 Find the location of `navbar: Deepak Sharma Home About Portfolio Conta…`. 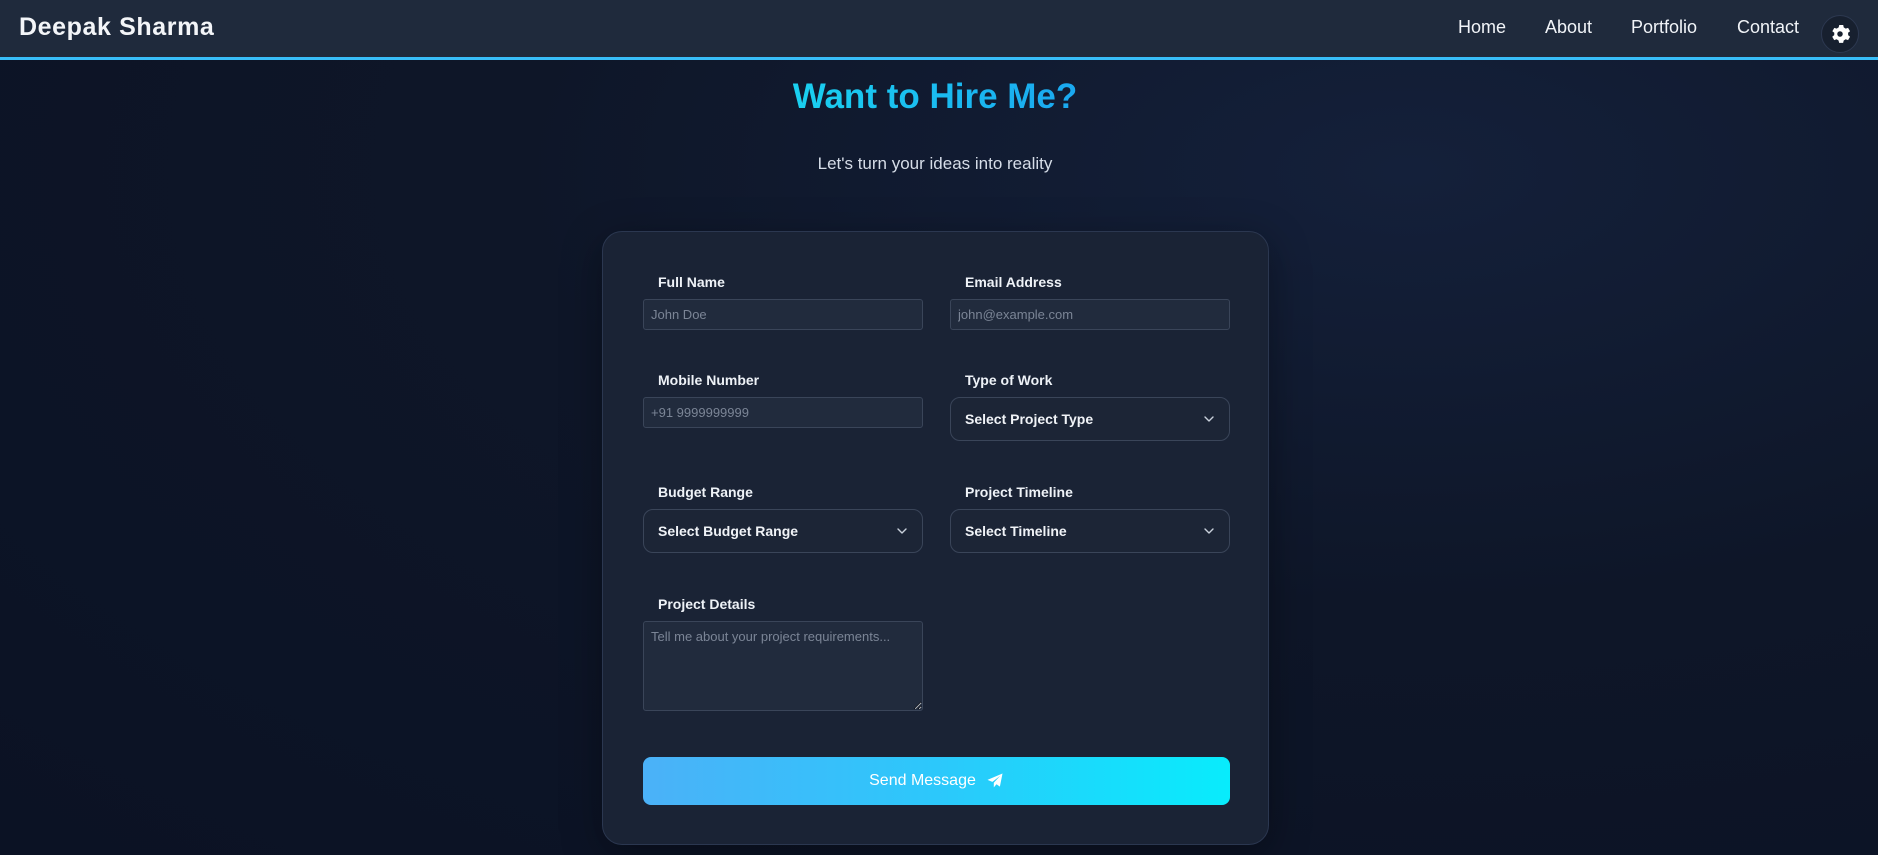

navbar: Deepak Sharma Home About Portfolio Conta… is located at coordinates (939, 30).